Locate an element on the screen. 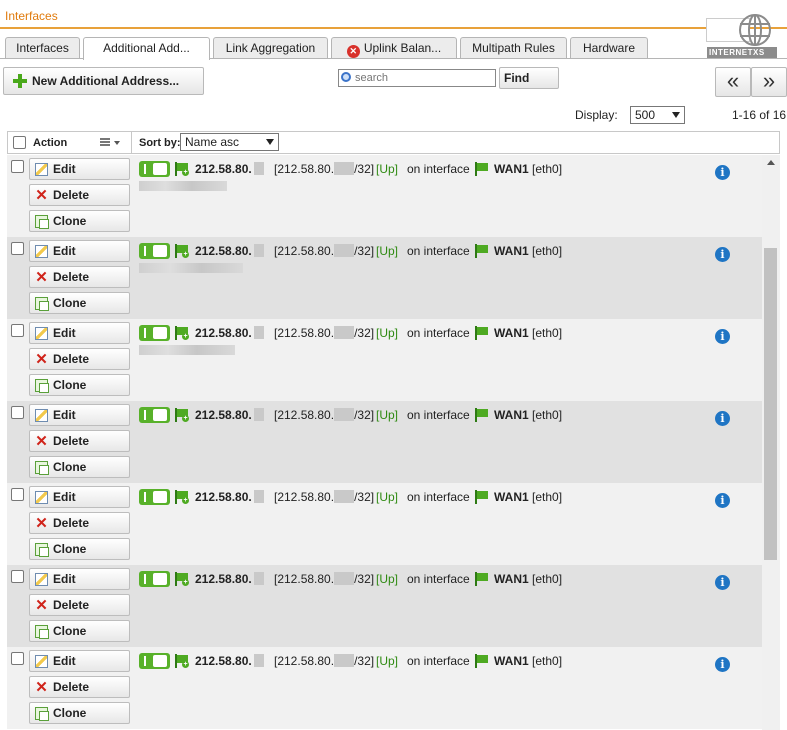 The image size is (787, 730). error-icon: ✕ is located at coordinates (353, 51).